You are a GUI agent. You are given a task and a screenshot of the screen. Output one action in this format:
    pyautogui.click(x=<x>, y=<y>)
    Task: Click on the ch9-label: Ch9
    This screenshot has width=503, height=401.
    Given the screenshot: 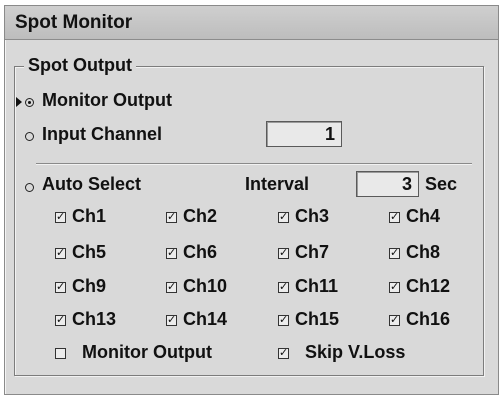 What is the action you would take?
    pyautogui.click(x=89, y=286)
    